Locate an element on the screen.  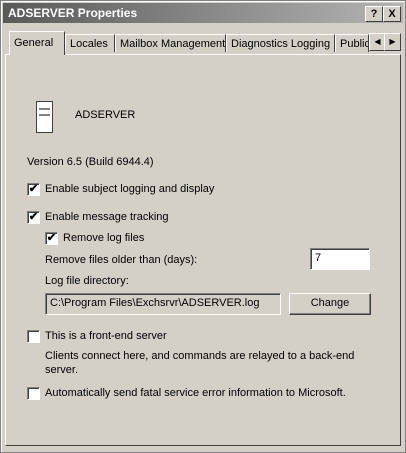
tab-general: General is located at coordinates (37, 43).